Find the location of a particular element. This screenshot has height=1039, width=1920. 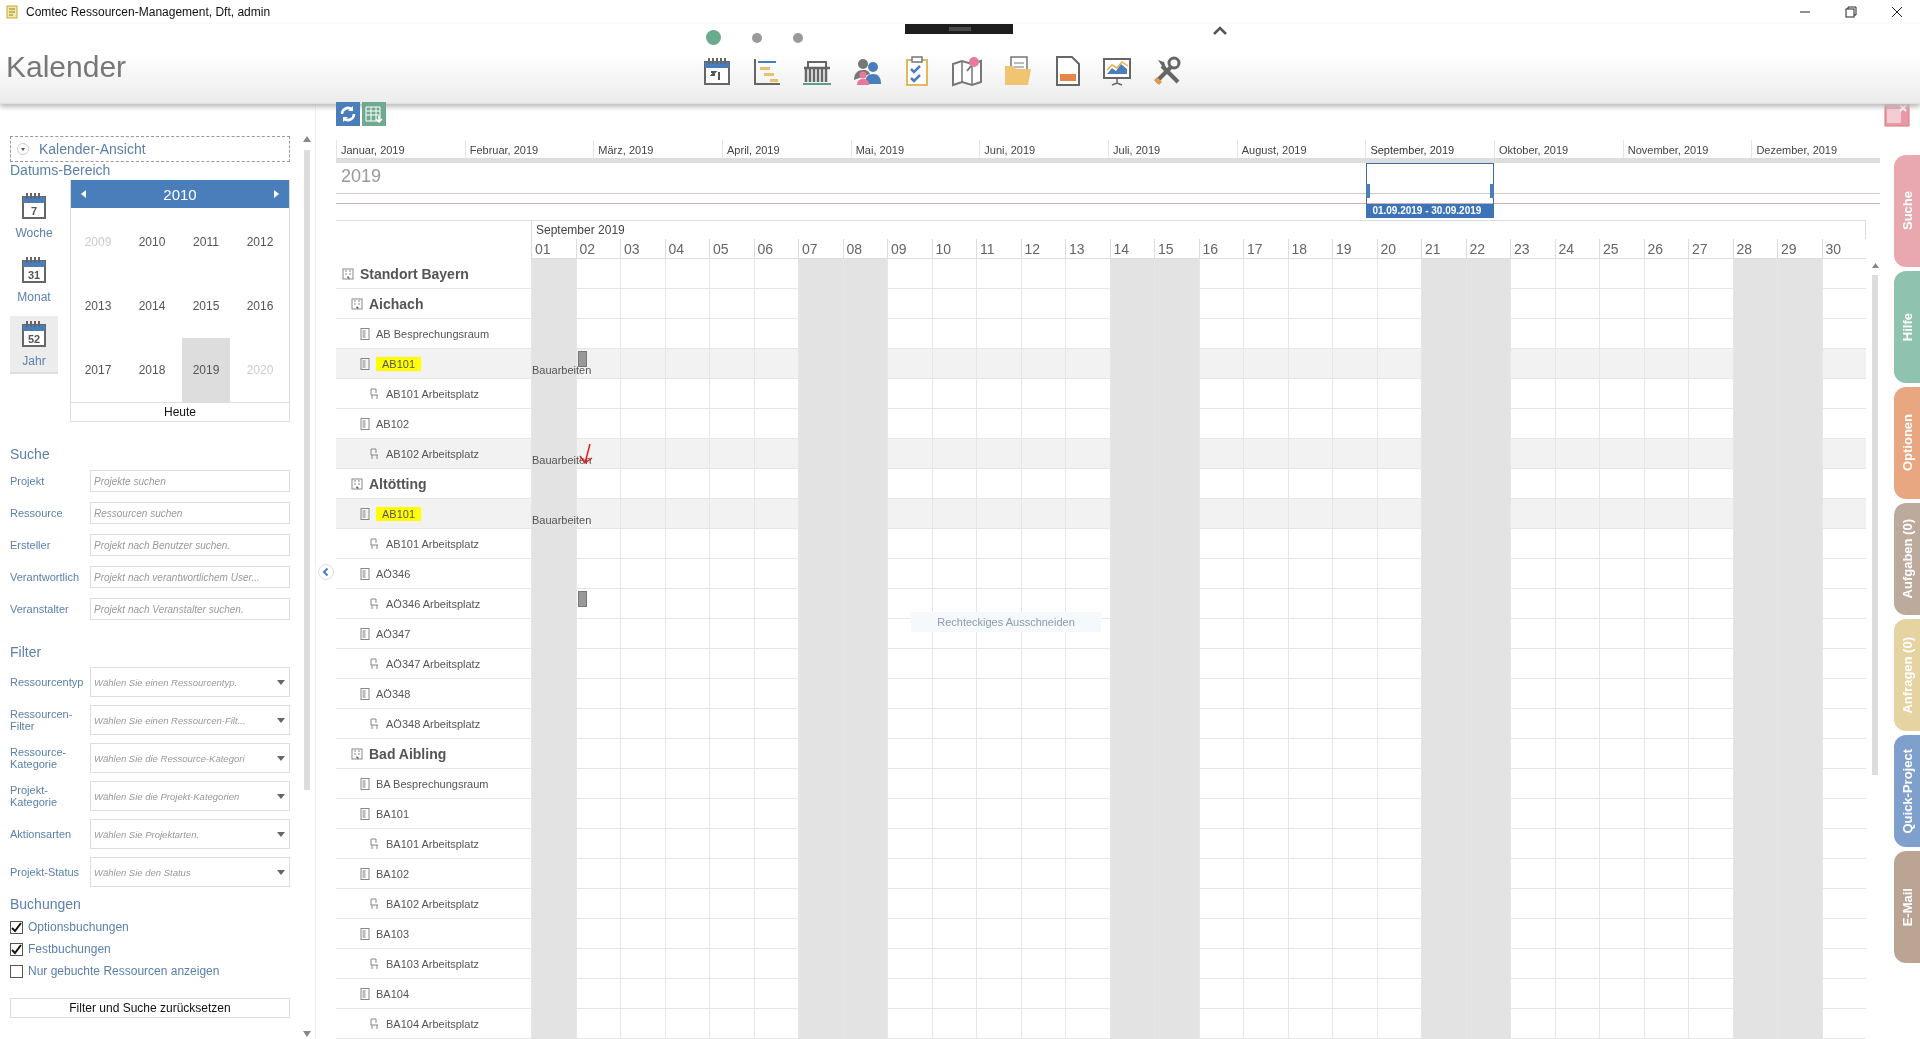

close-panel-icon is located at coordinates (1897, 114).